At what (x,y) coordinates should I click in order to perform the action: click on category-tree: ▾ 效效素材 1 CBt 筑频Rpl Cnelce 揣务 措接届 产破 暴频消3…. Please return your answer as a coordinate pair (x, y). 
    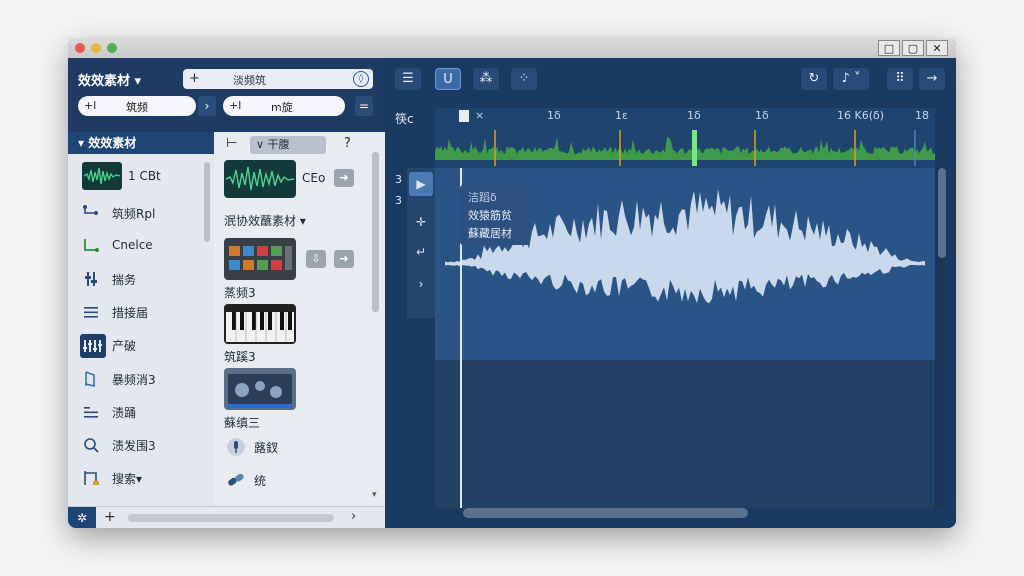
    Looking at the image, I should click on (141, 319).